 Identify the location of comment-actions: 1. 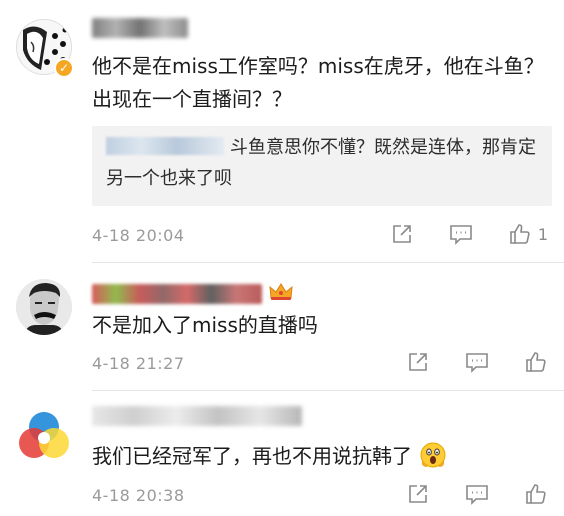
(452, 234).